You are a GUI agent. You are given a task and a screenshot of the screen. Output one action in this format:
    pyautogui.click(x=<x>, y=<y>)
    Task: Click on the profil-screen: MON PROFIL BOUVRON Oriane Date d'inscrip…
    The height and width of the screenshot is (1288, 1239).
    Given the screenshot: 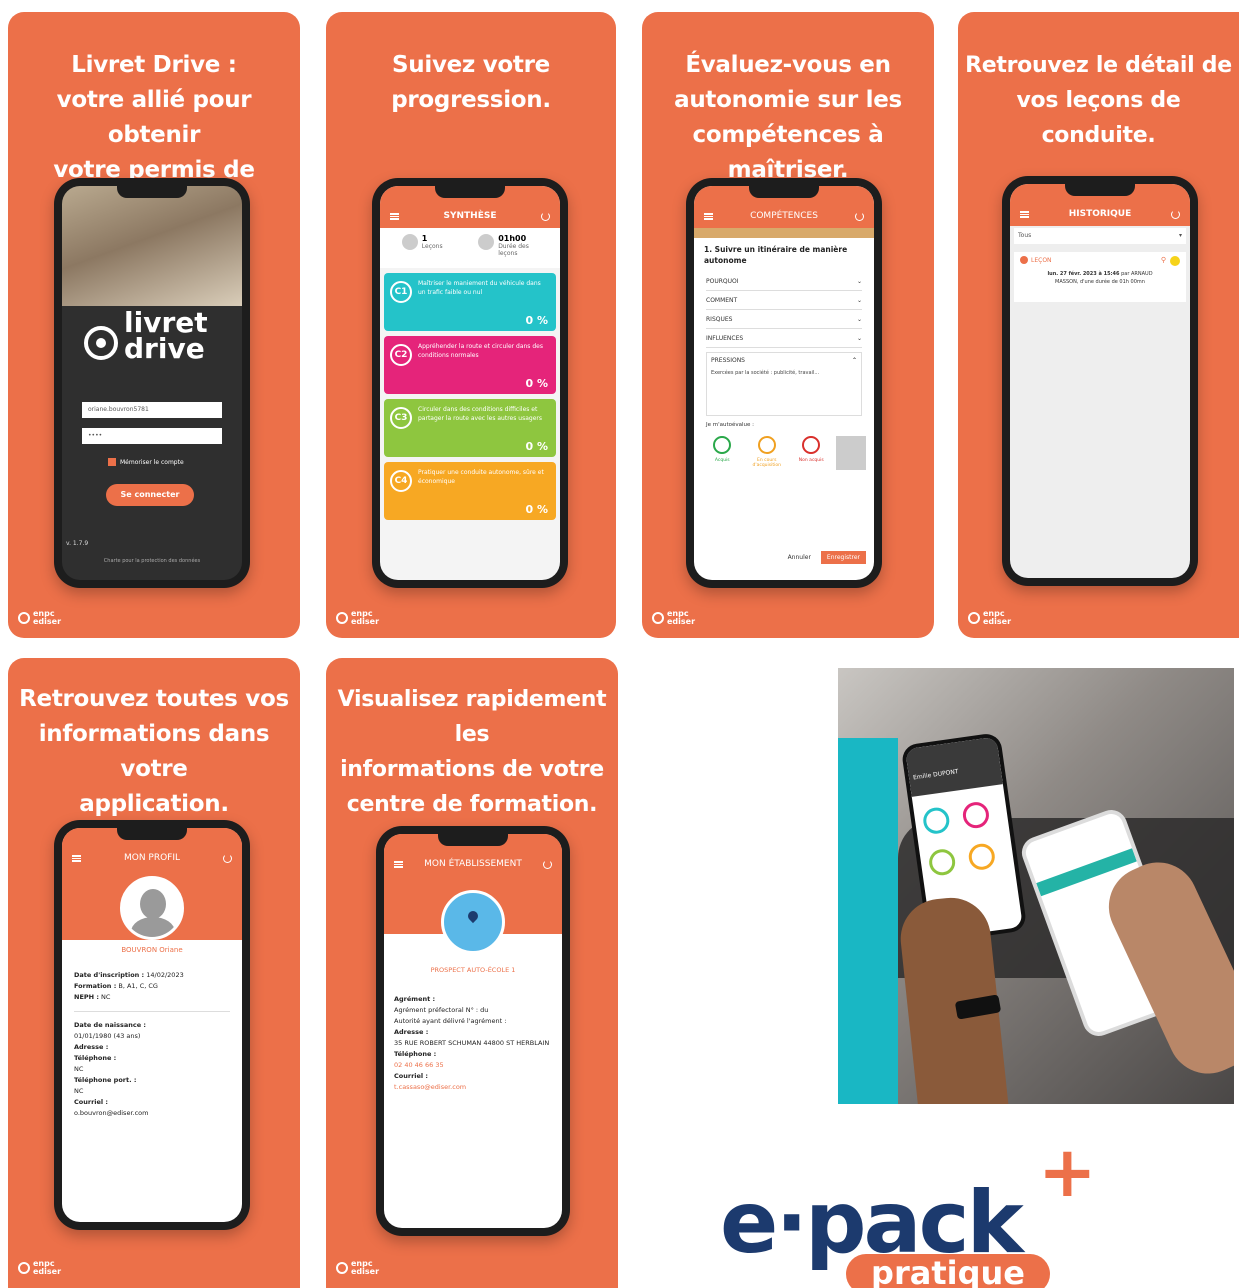 What is the action you would take?
    pyautogui.click(x=152, y=1025)
    